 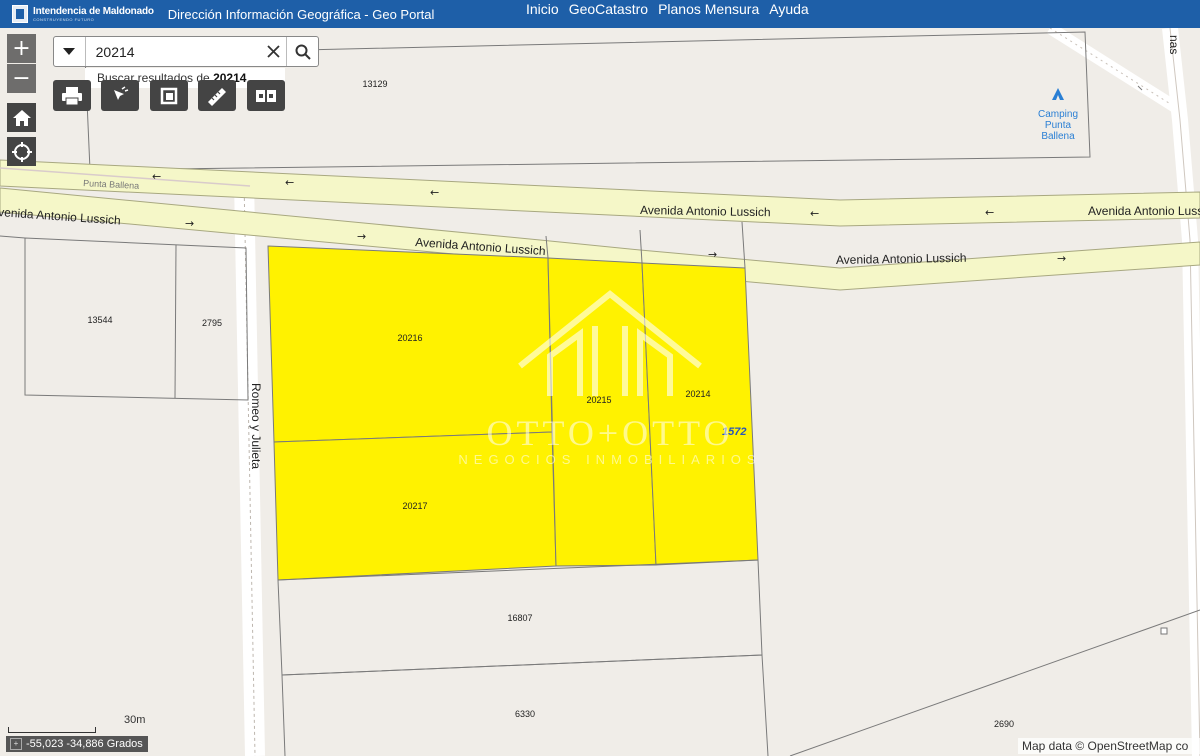 What do you see at coordinates (84, 744) in the screenshot?
I see `coordinates-value: -55,023 -34,886 Grados` at bounding box center [84, 744].